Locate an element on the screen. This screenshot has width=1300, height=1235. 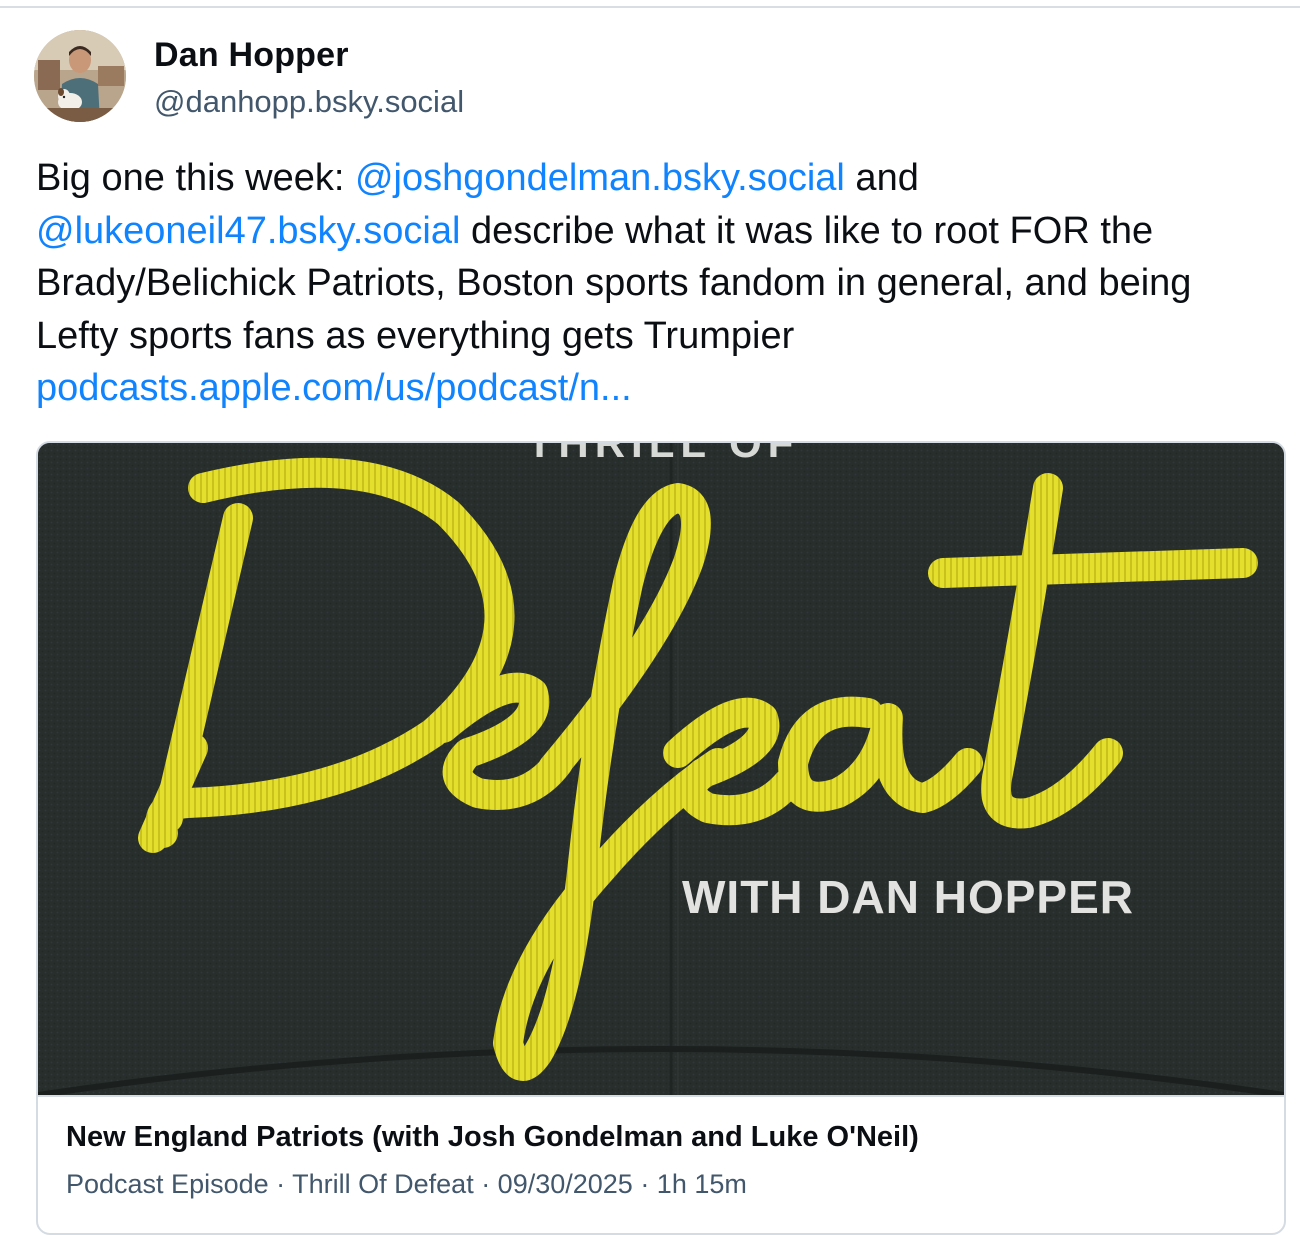
post-text-intro: Big one this week: is located at coordinates (195, 178).